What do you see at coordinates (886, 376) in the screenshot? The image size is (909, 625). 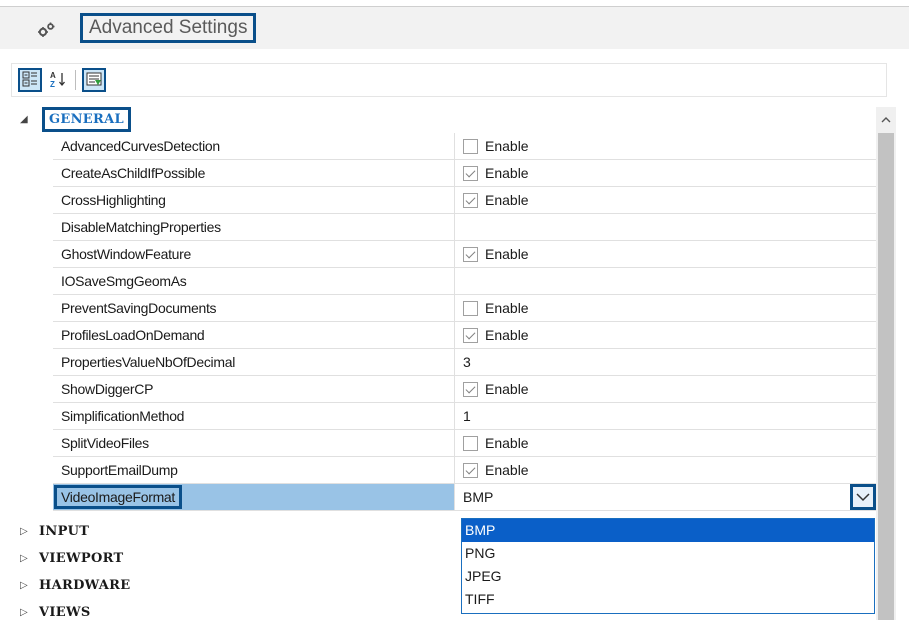 I see `scrollbar-thumb` at bounding box center [886, 376].